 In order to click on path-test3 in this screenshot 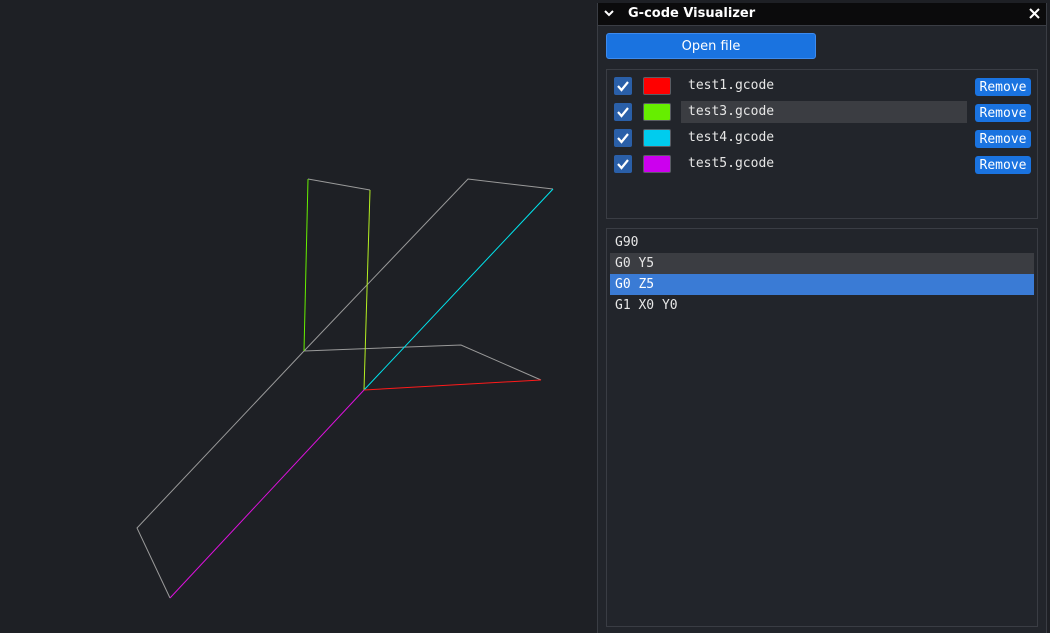, I will do `click(306, 265)`.